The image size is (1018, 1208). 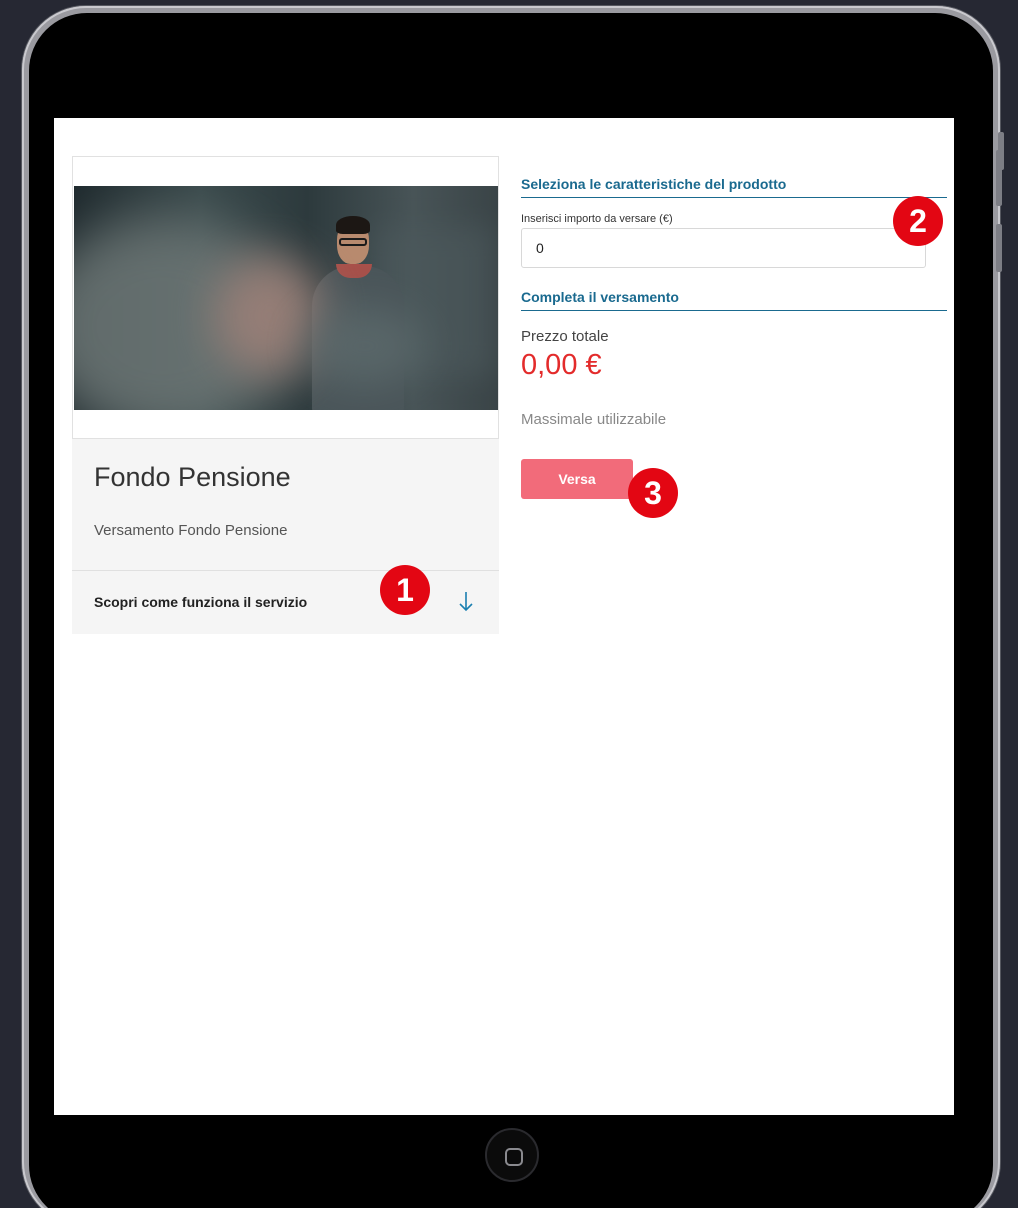 I want to click on versa-button: Versa, so click(x=577, y=479).